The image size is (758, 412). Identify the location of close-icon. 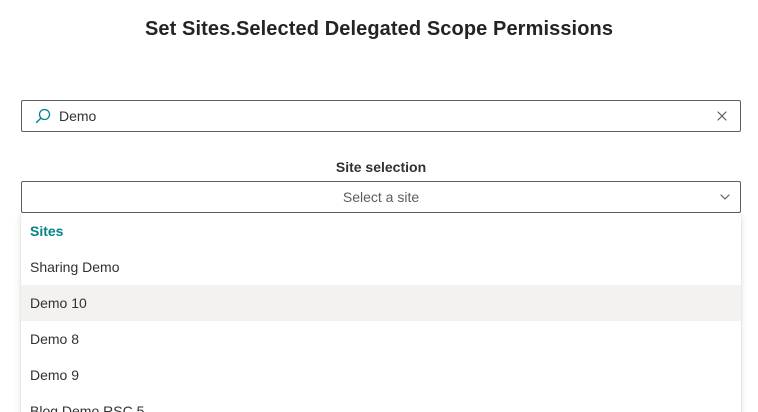
(722, 116).